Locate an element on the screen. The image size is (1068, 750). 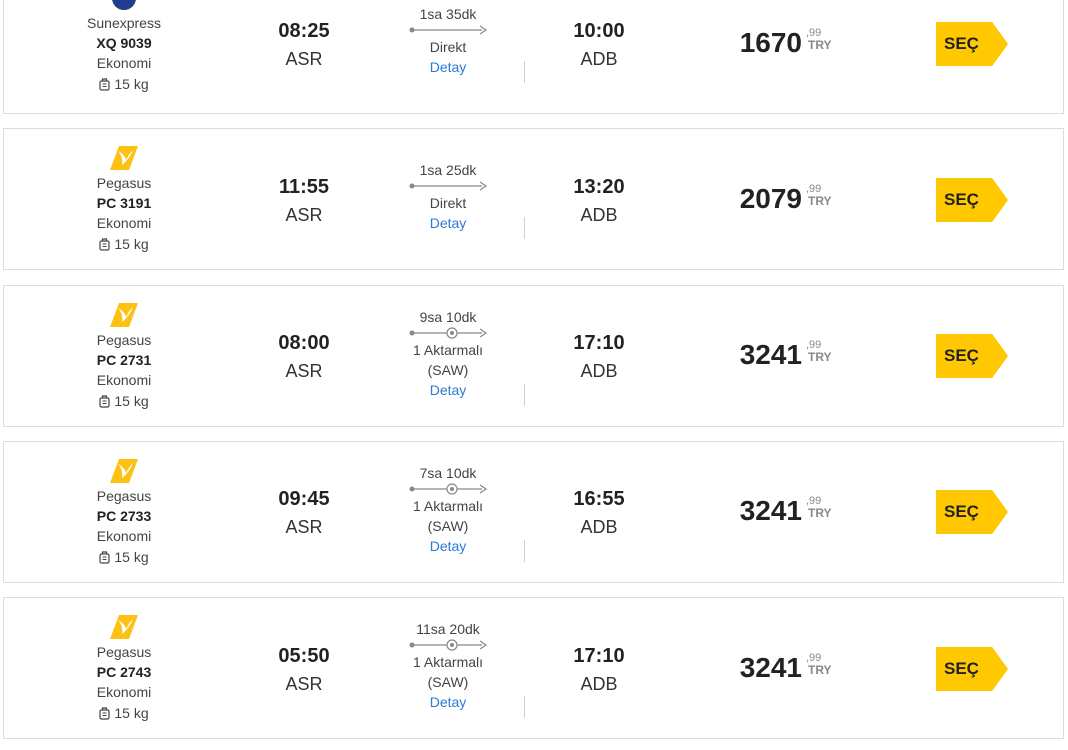
route-info: 1sa 35dk Direkt Detay is located at coordinates (448, 41).